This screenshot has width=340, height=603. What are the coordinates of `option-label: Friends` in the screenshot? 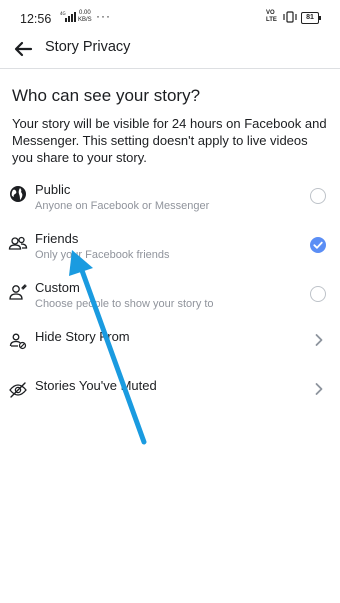 It's located at (57, 238).